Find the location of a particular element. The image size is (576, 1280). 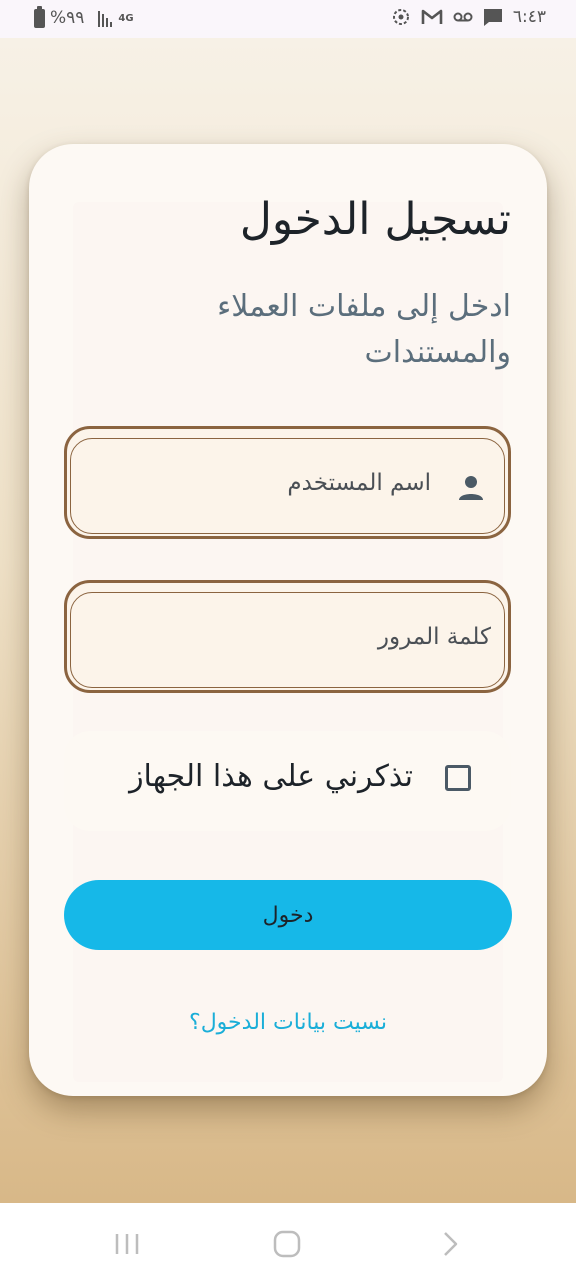

clock: ٦:٤٣ is located at coordinates (529, 17).